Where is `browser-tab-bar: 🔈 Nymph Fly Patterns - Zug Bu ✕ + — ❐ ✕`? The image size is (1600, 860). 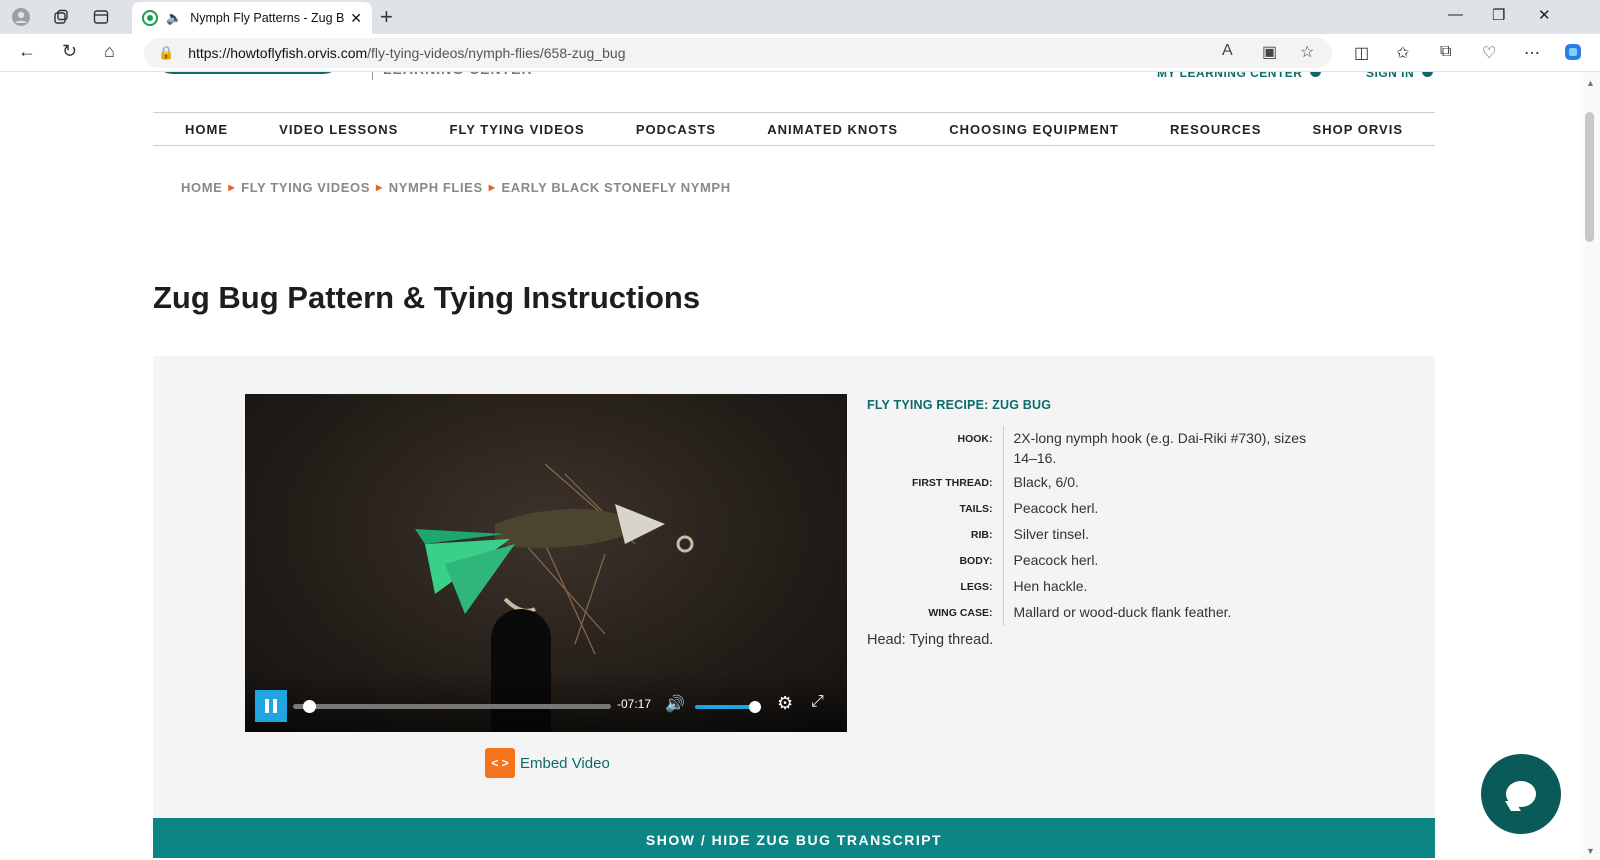
browser-tab-bar: 🔈 Nymph Fly Patterns - Zug Bu ✕ + — ❐ ✕ is located at coordinates (800, 17).